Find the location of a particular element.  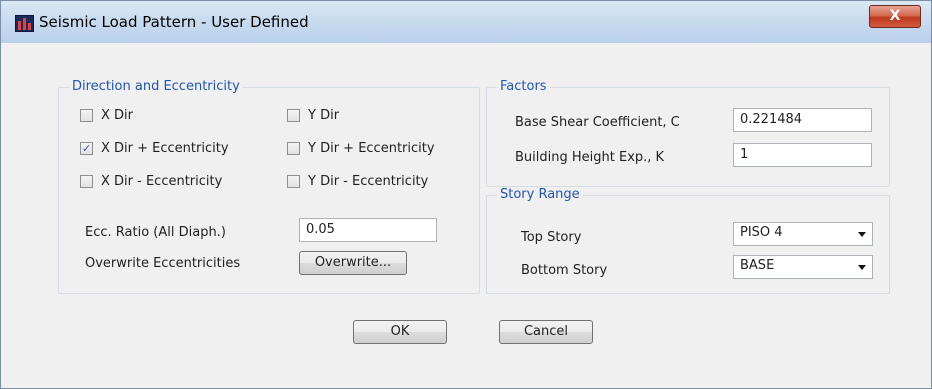

checkbox-label: Y Dir - Eccentricity is located at coordinates (368, 181).